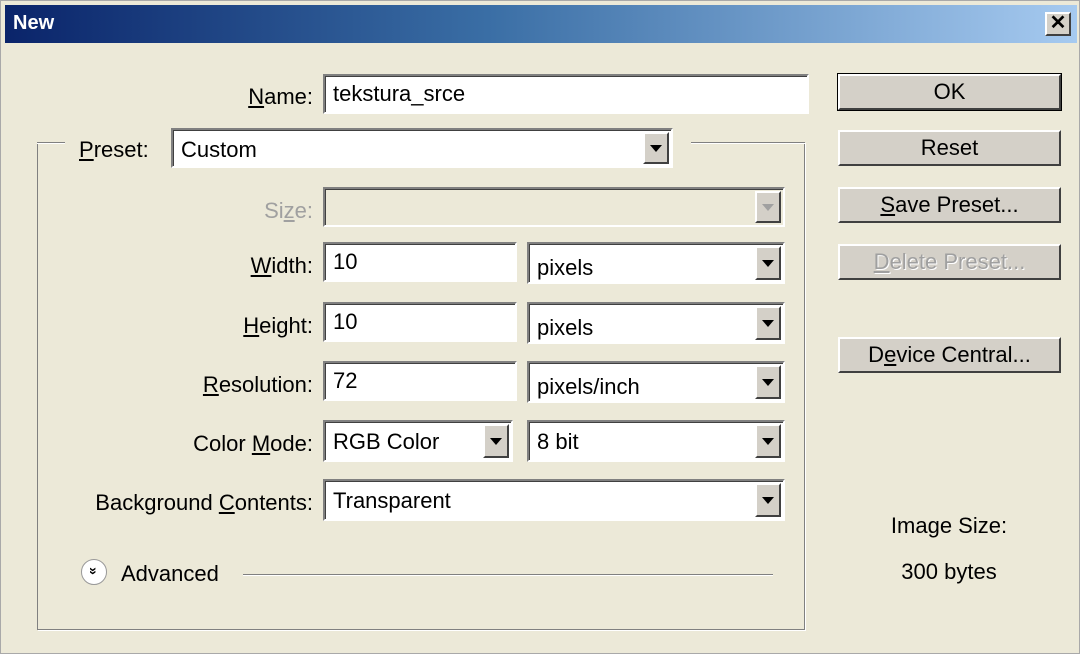 The height and width of the screenshot is (654, 1080). Describe the element at coordinates (656, 263) in the screenshot. I see `width-unit-select: pixels` at that location.